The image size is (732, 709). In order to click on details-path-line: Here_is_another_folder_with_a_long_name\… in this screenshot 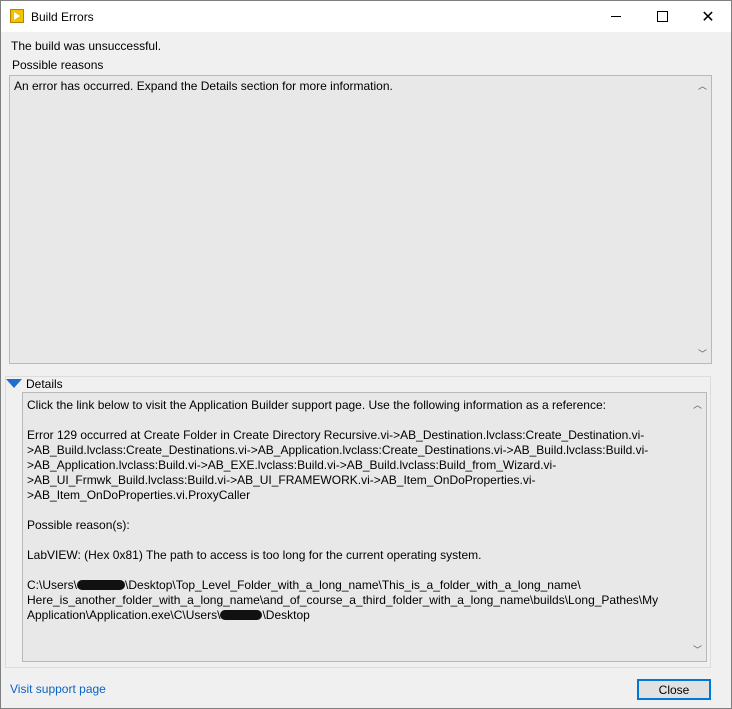, I will do `click(343, 600)`.